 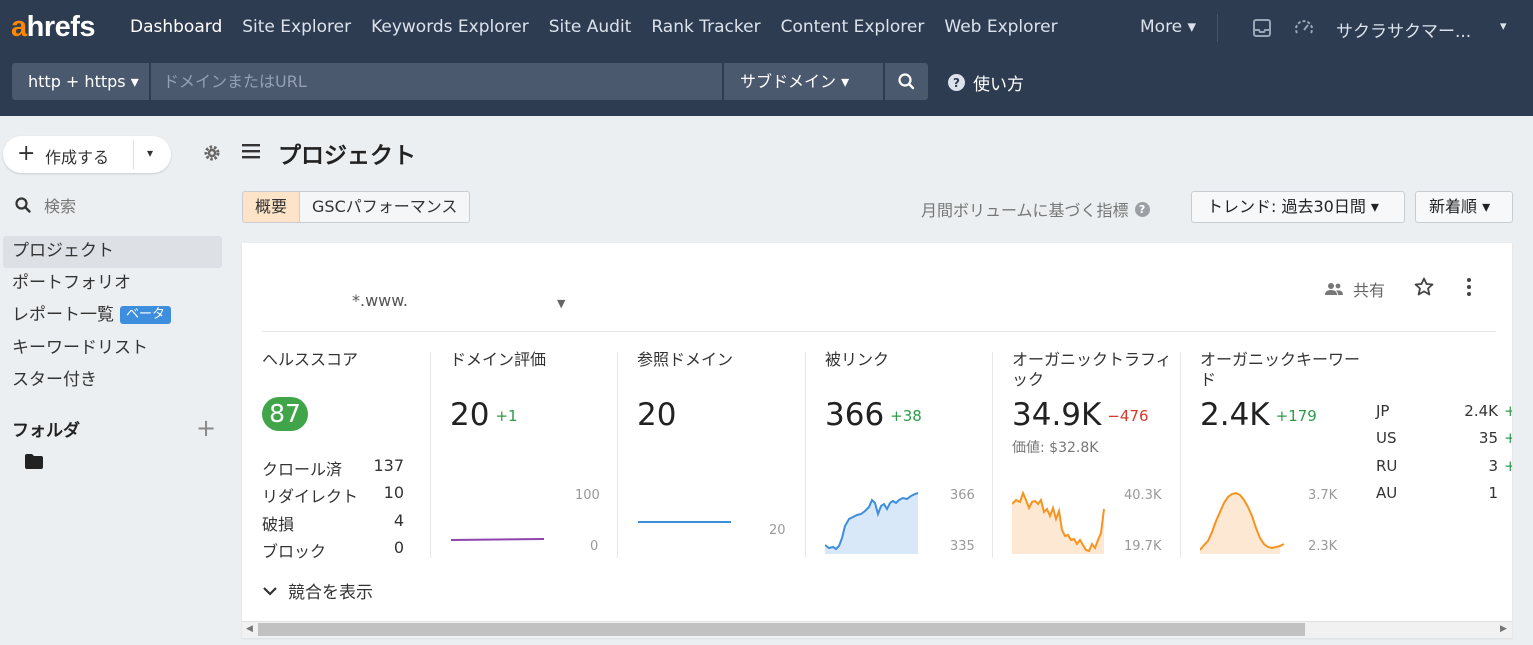 What do you see at coordinates (1080, 415) in the screenshot?
I see `organic-traffic-value: 34.9K −476` at bounding box center [1080, 415].